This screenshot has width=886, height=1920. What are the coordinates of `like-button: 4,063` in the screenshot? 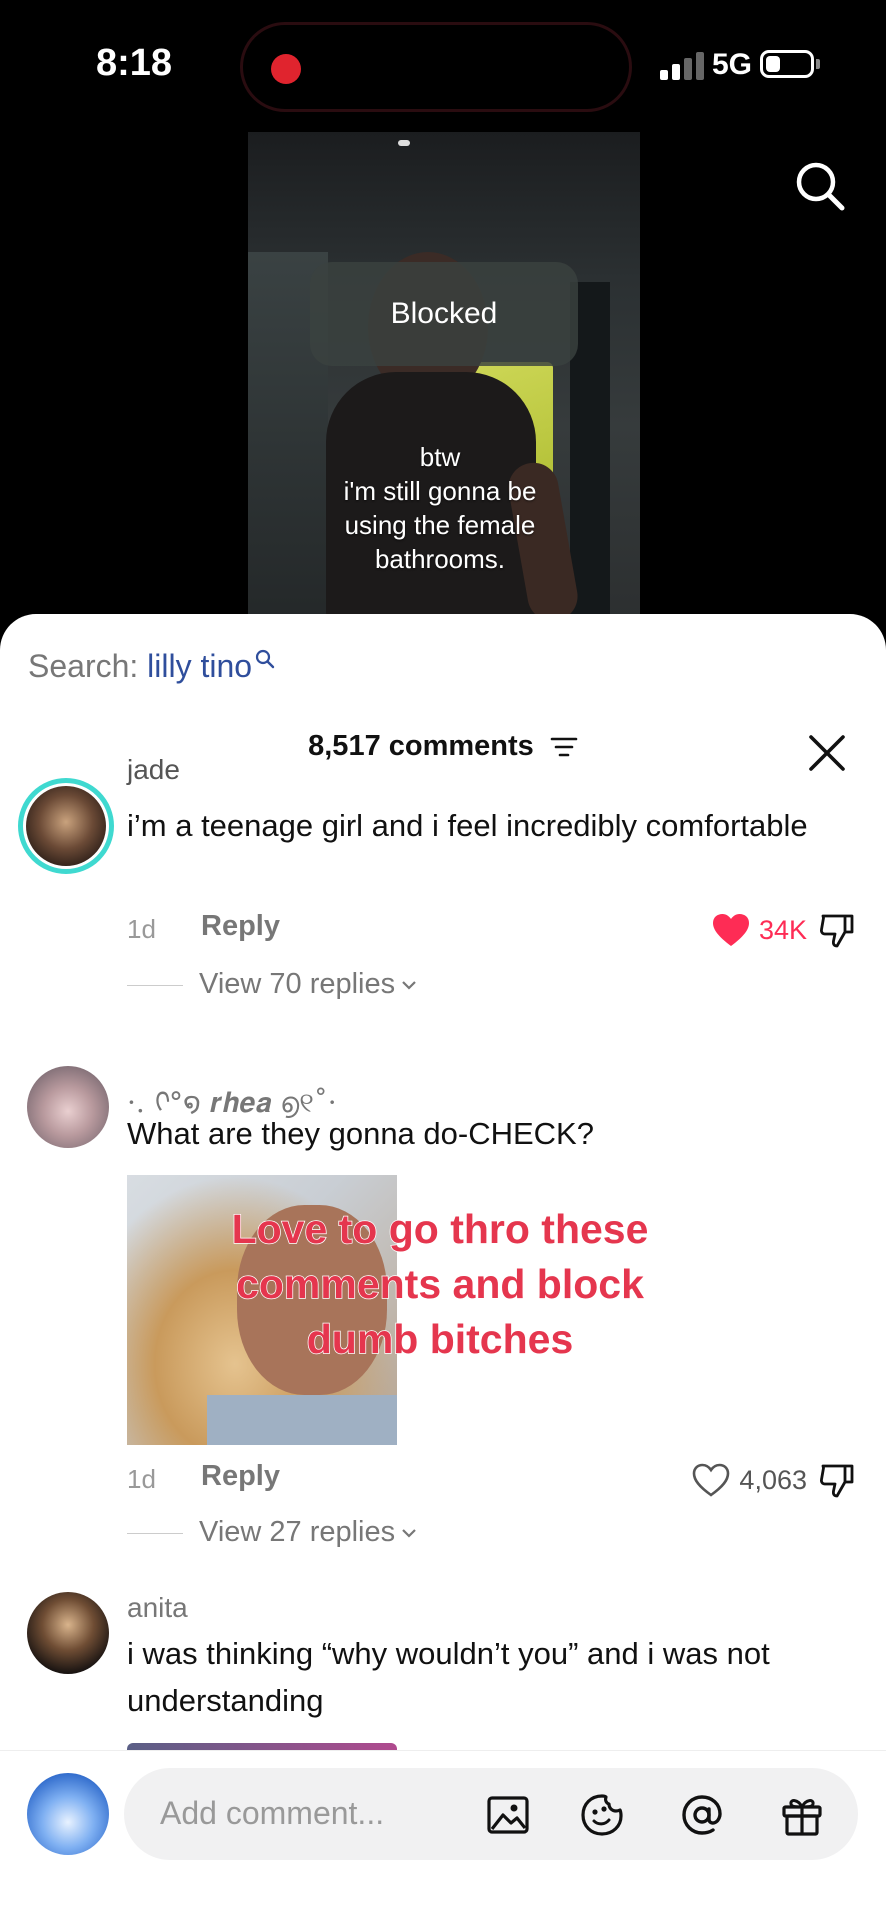 It's located at (749, 1480).